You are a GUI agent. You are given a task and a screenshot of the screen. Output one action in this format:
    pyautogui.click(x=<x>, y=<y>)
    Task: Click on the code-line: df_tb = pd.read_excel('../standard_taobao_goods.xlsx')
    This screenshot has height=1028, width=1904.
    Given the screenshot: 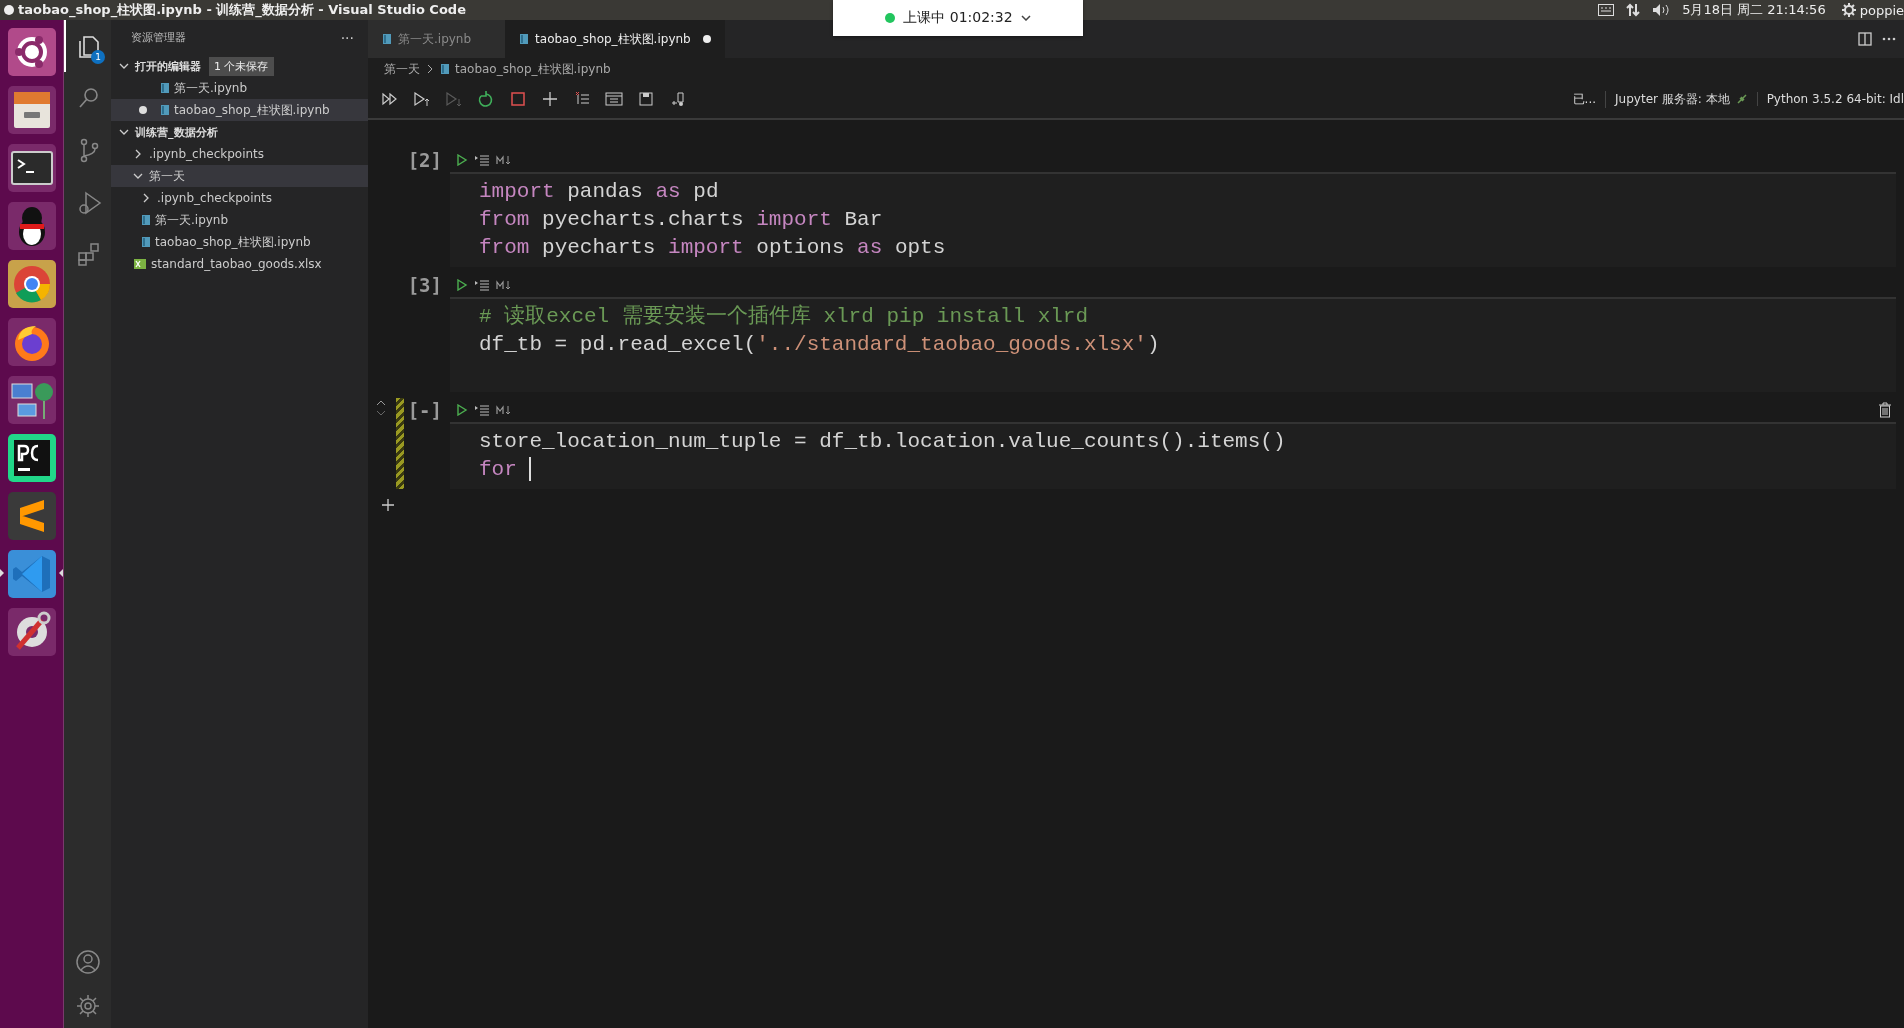 What is the action you would take?
    pyautogui.click(x=820, y=345)
    